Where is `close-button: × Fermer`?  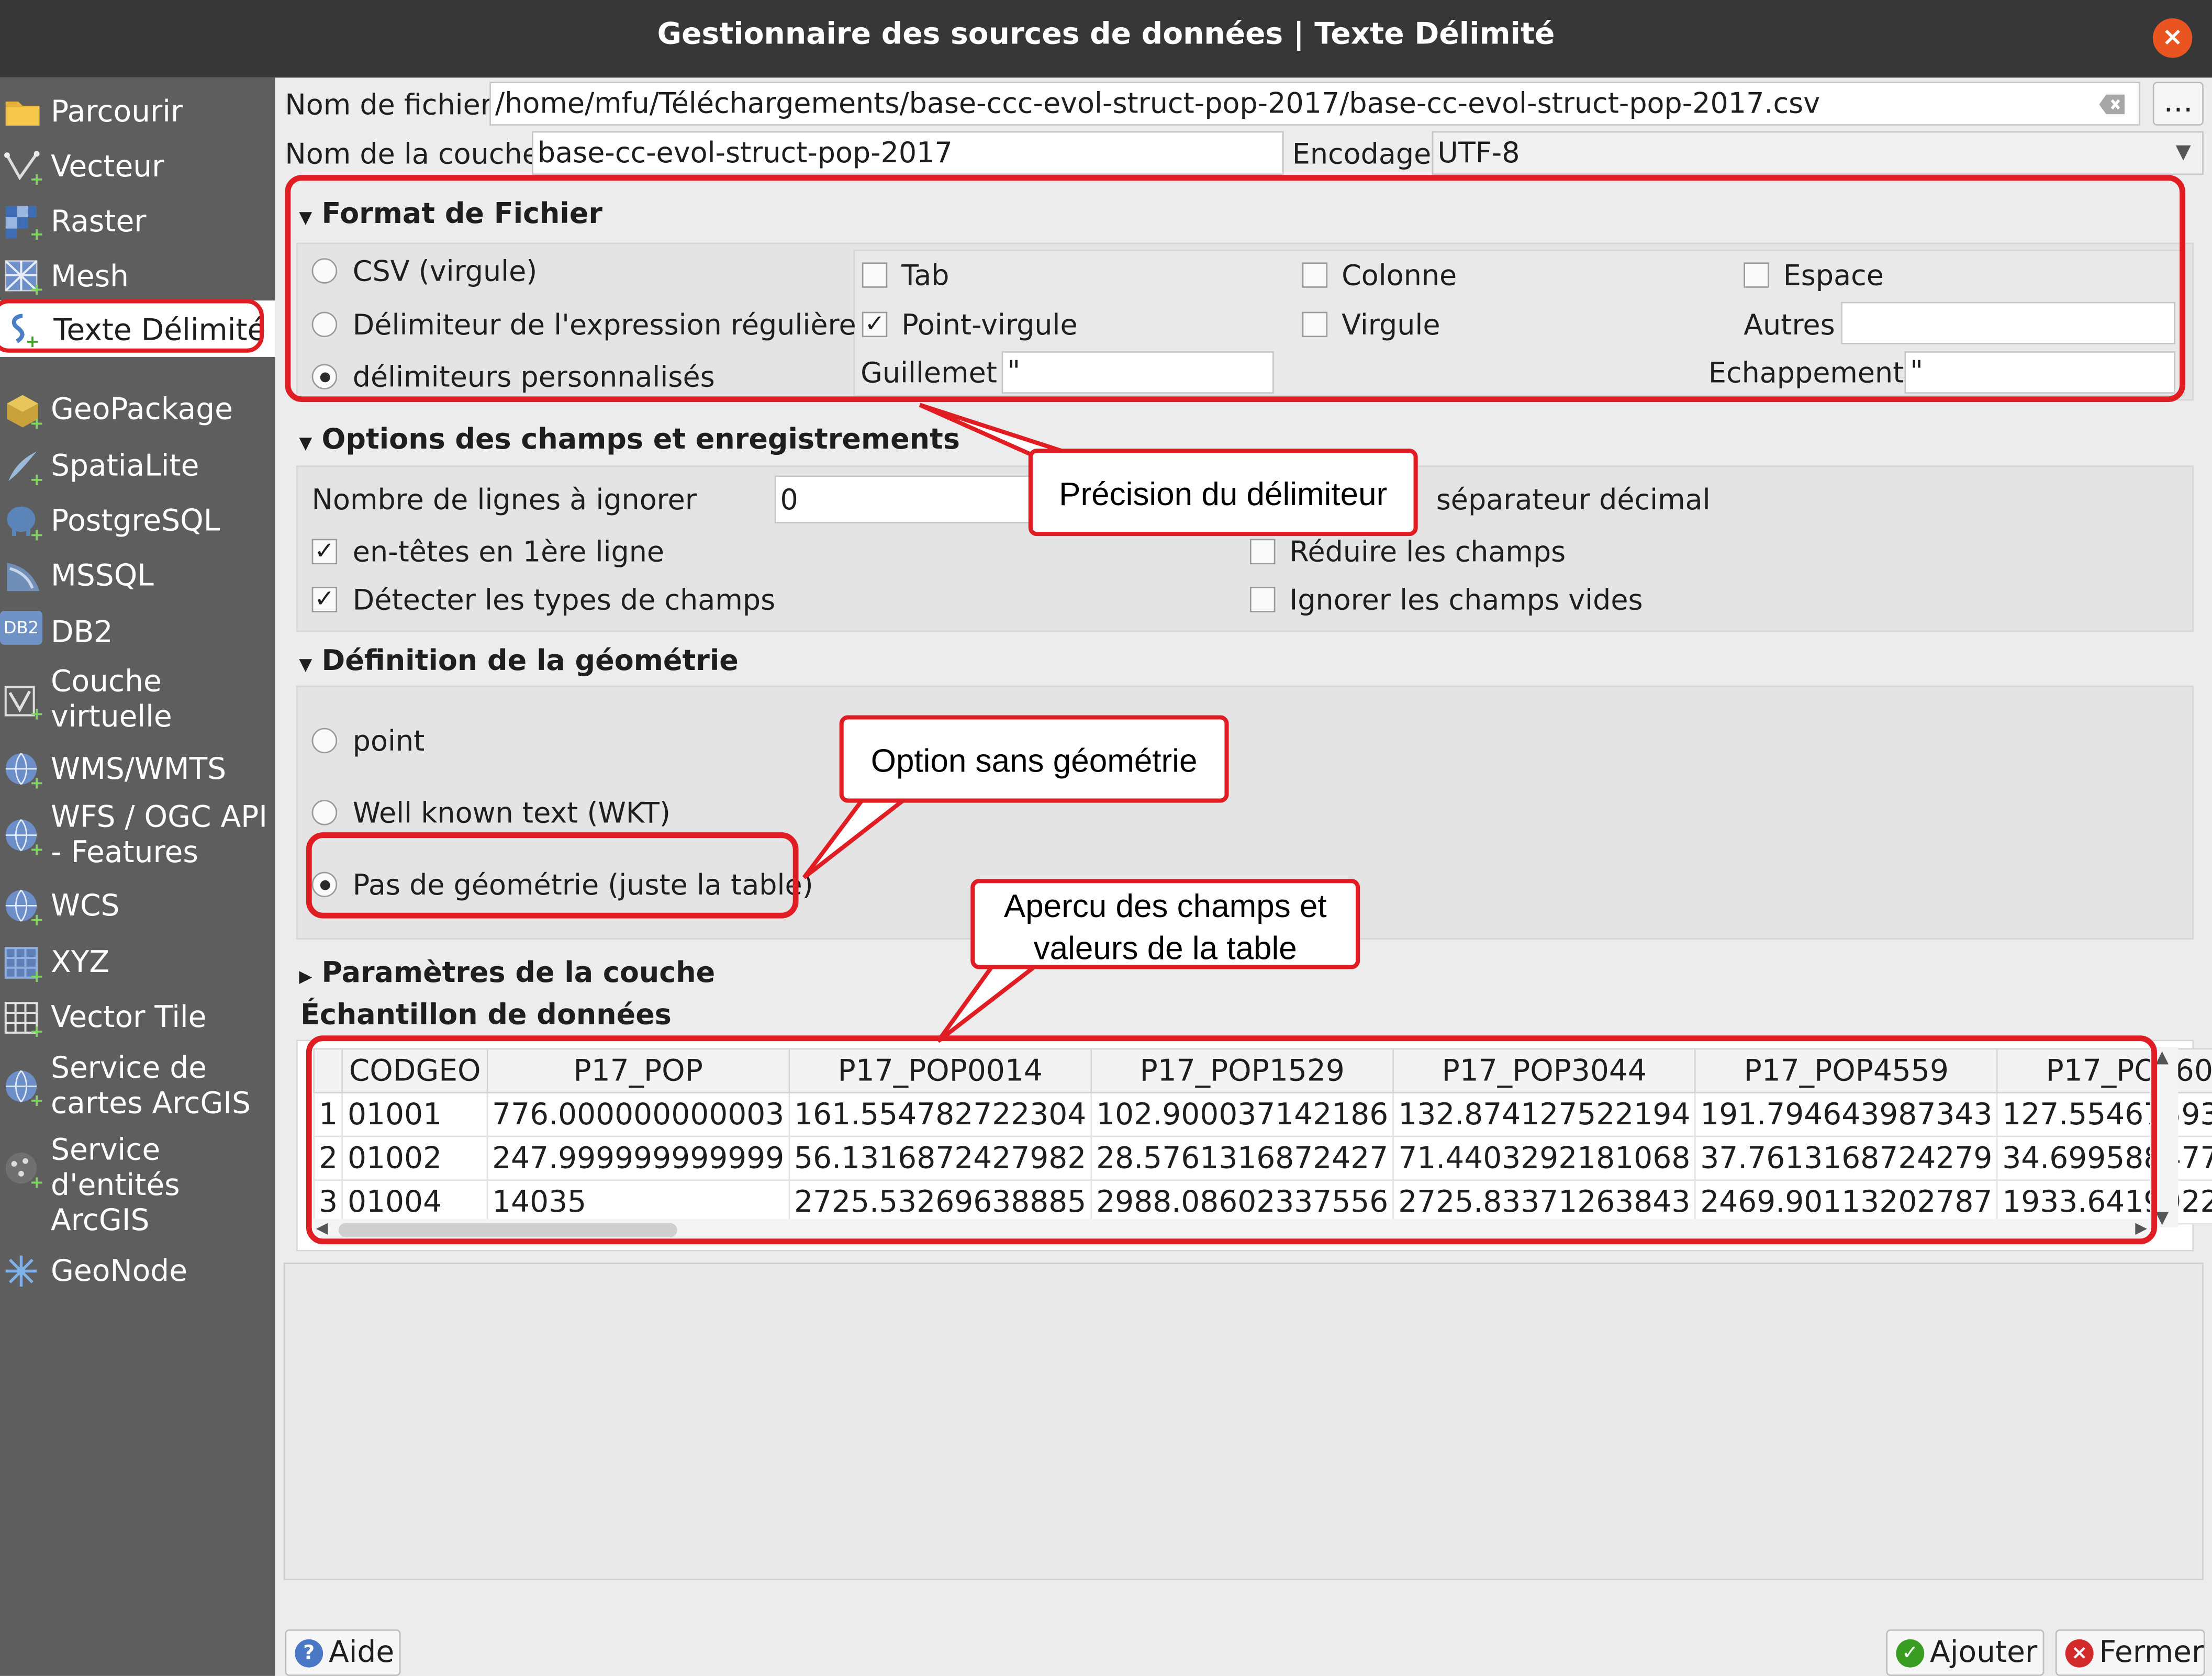
close-button: × Fermer is located at coordinates (2130, 1653).